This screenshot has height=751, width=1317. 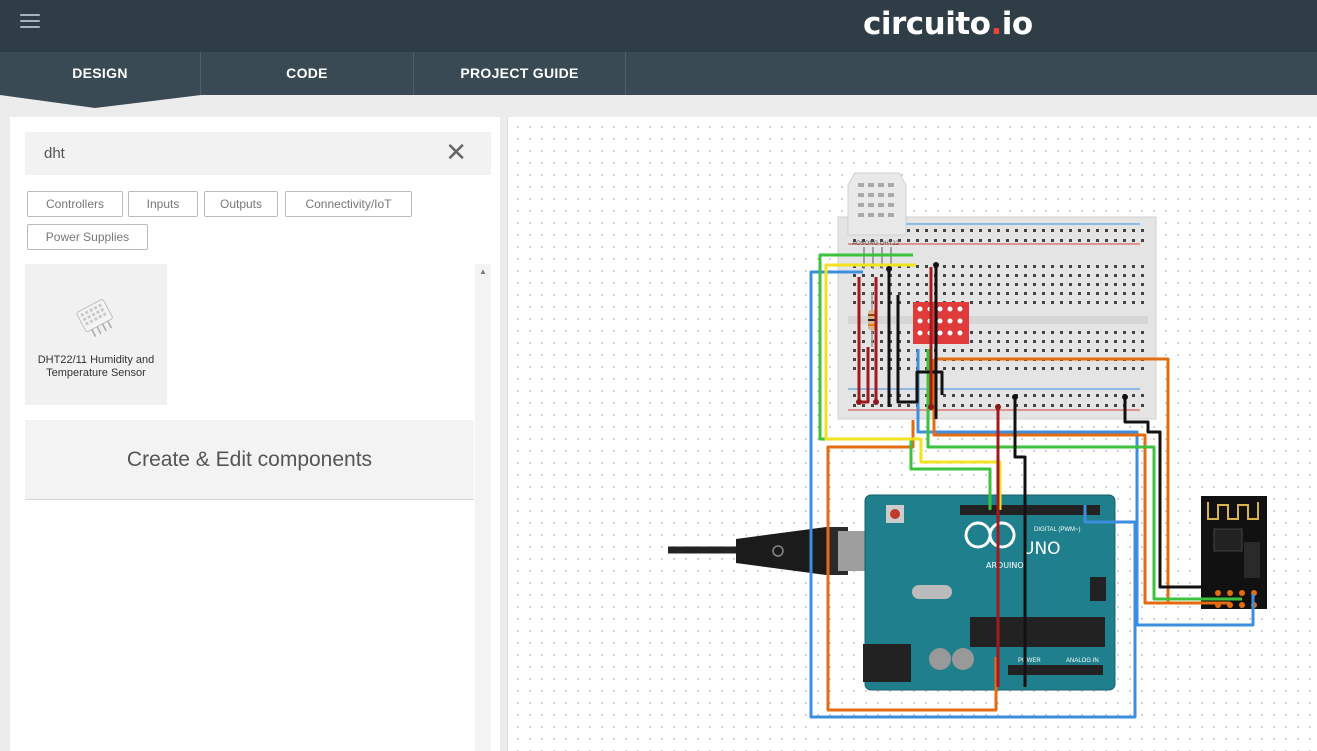 I want to click on esp8266-module, so click(x=1234, y=552).